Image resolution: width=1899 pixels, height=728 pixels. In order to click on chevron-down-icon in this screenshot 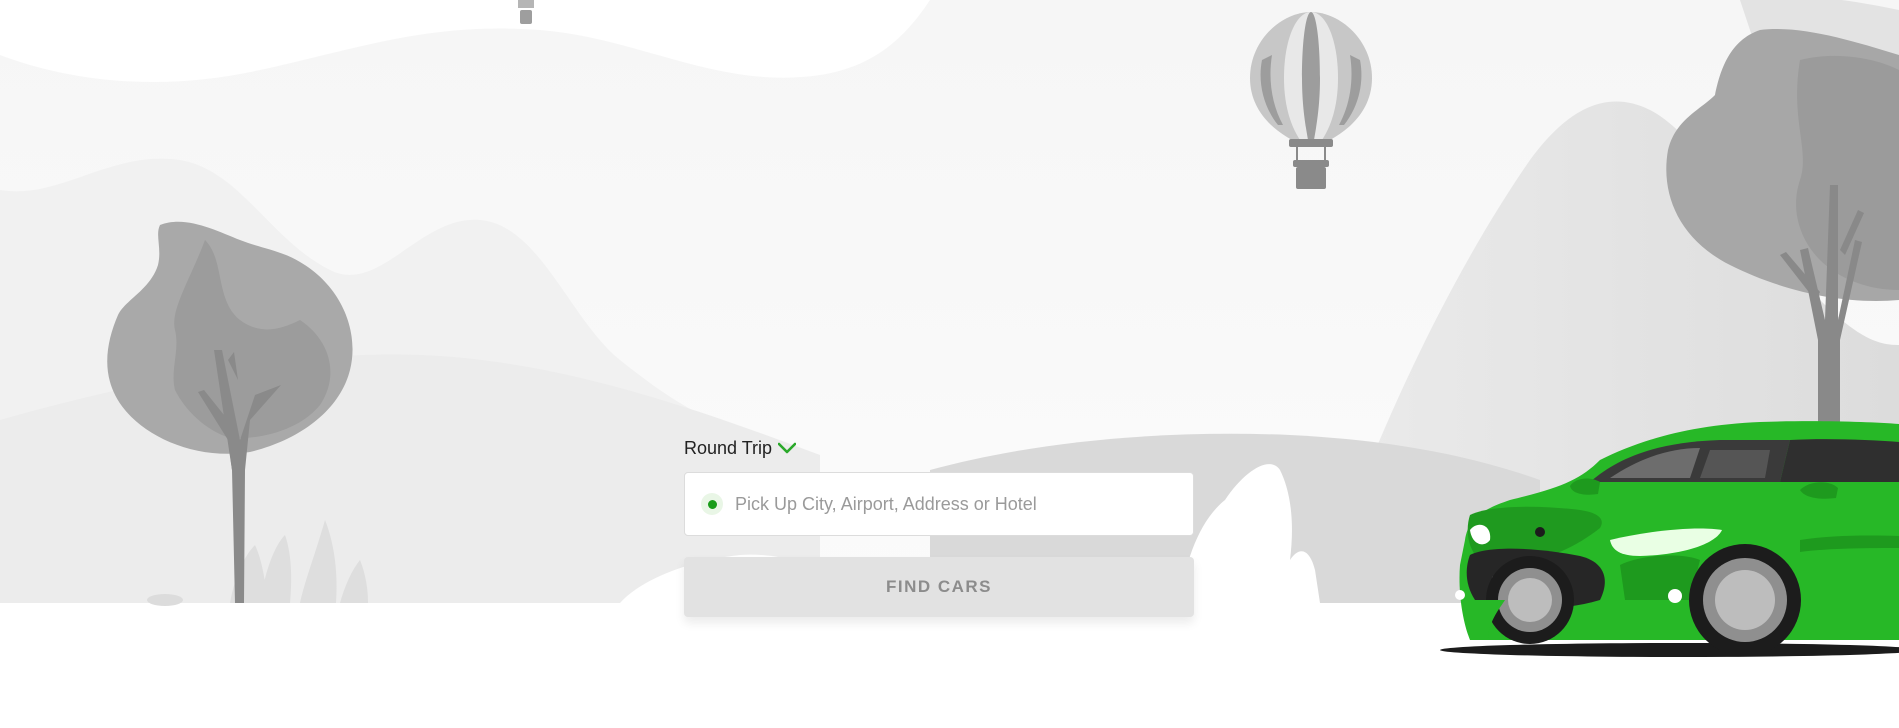, I will do `click(787, 448)`.